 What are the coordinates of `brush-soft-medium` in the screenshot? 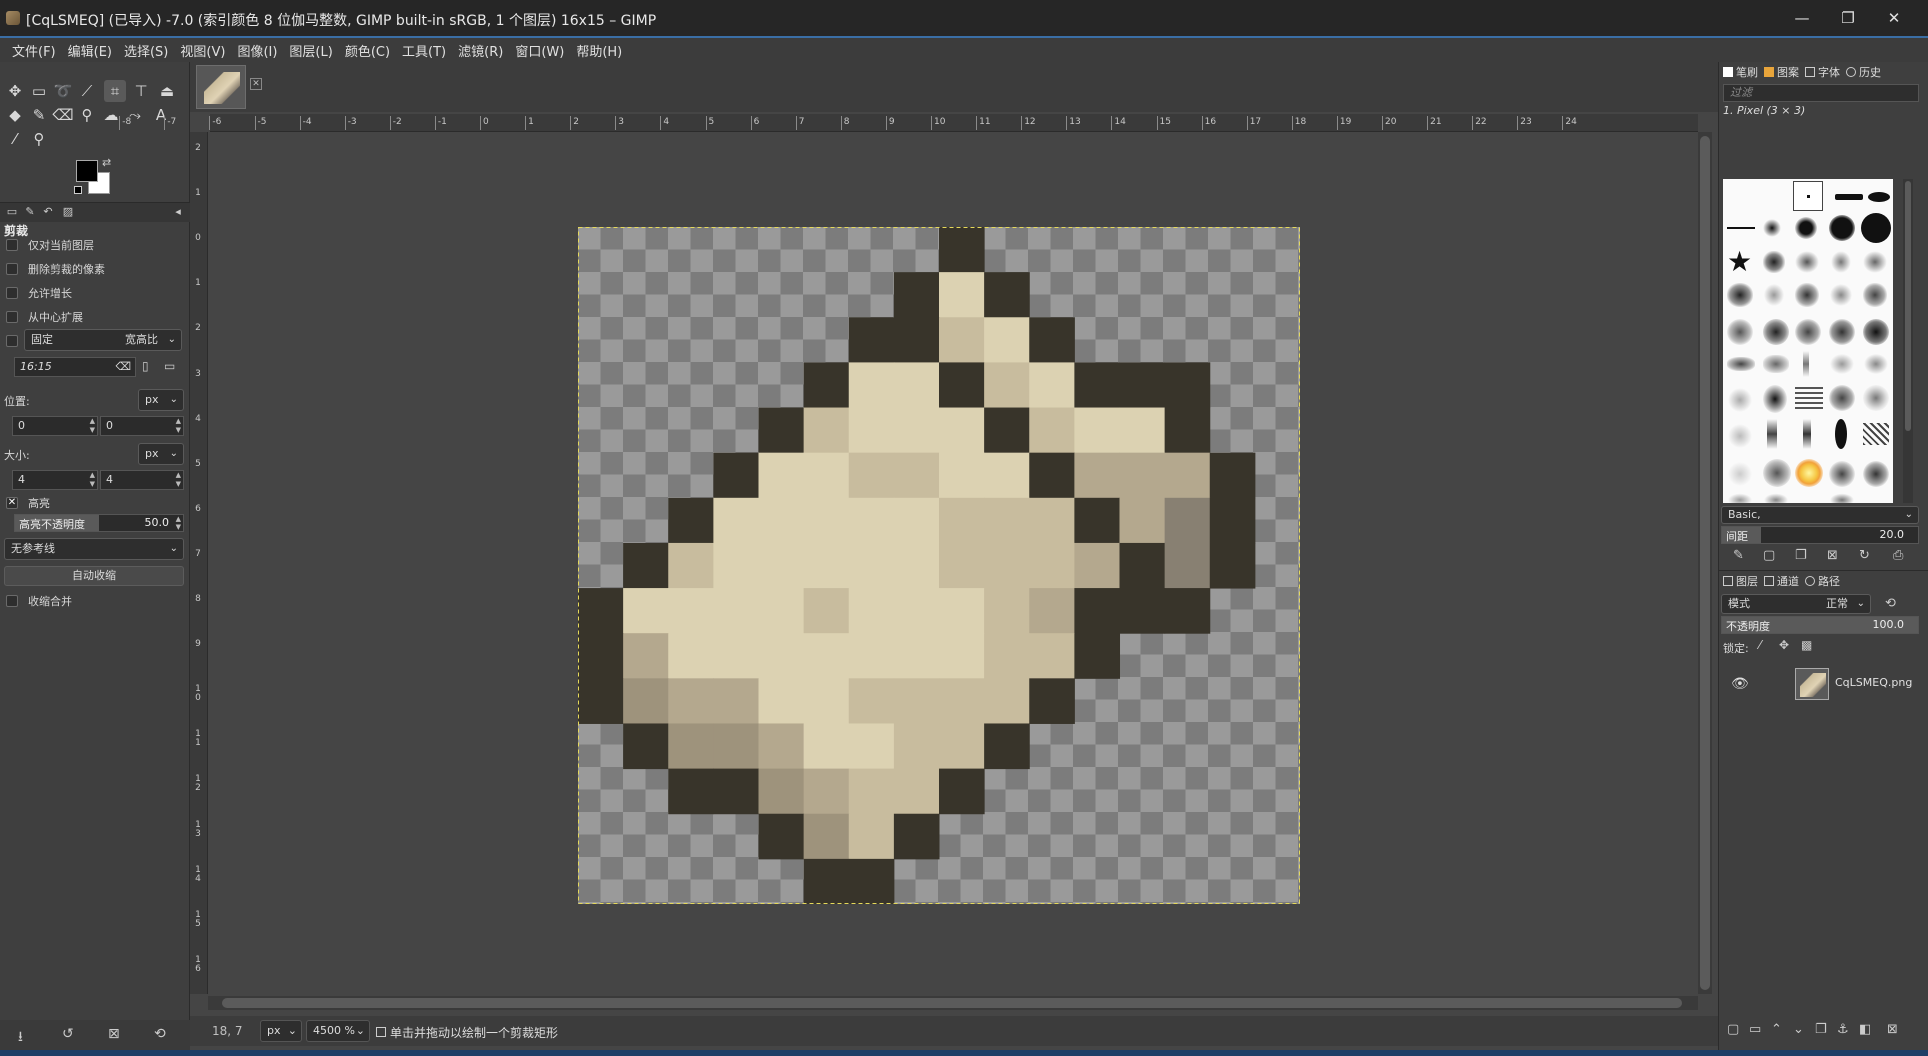 It's located at (1806, 228).